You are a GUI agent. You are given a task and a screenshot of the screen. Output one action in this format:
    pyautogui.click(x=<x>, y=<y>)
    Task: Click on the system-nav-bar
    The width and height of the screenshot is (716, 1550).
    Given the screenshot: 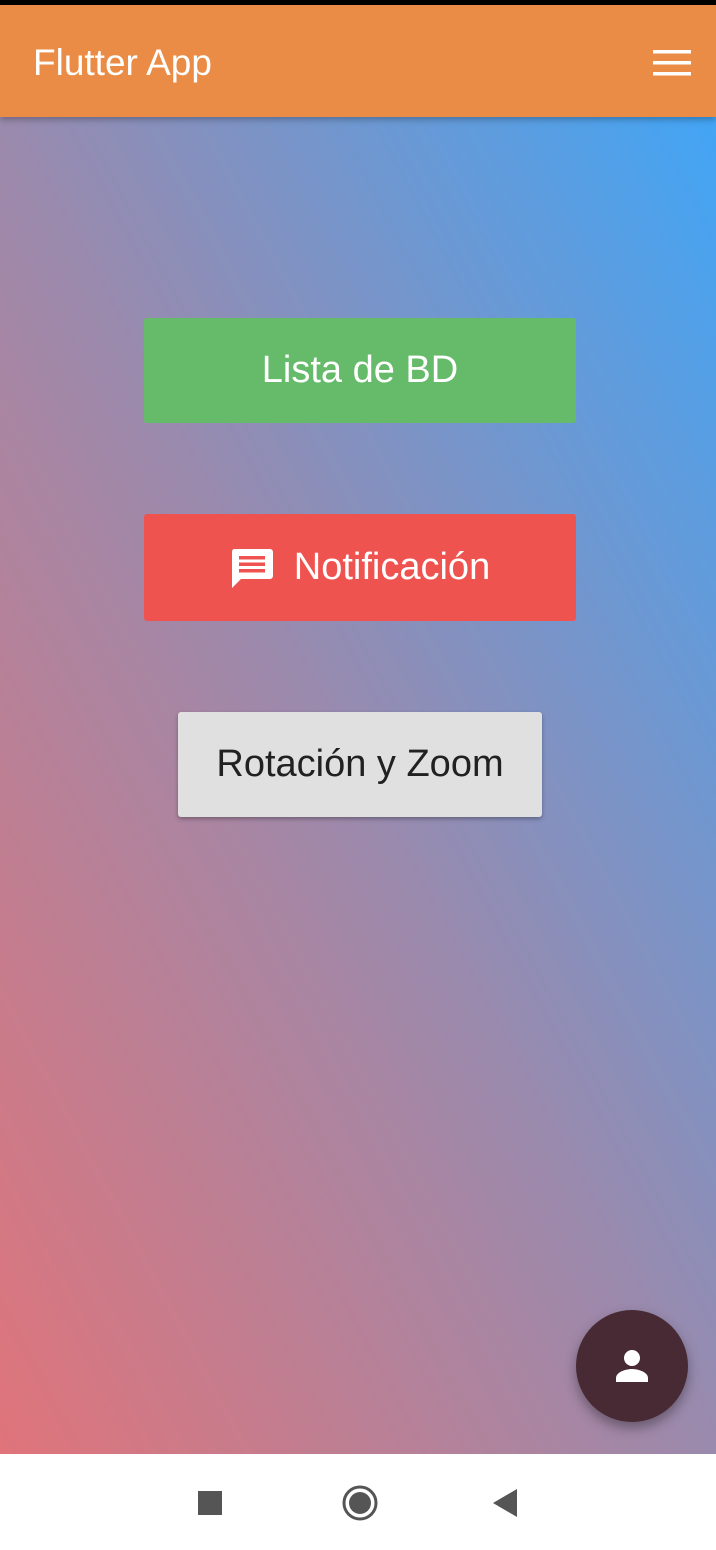 What is the action you would take?
    pyautogui.click(x=358, y=1502)
    